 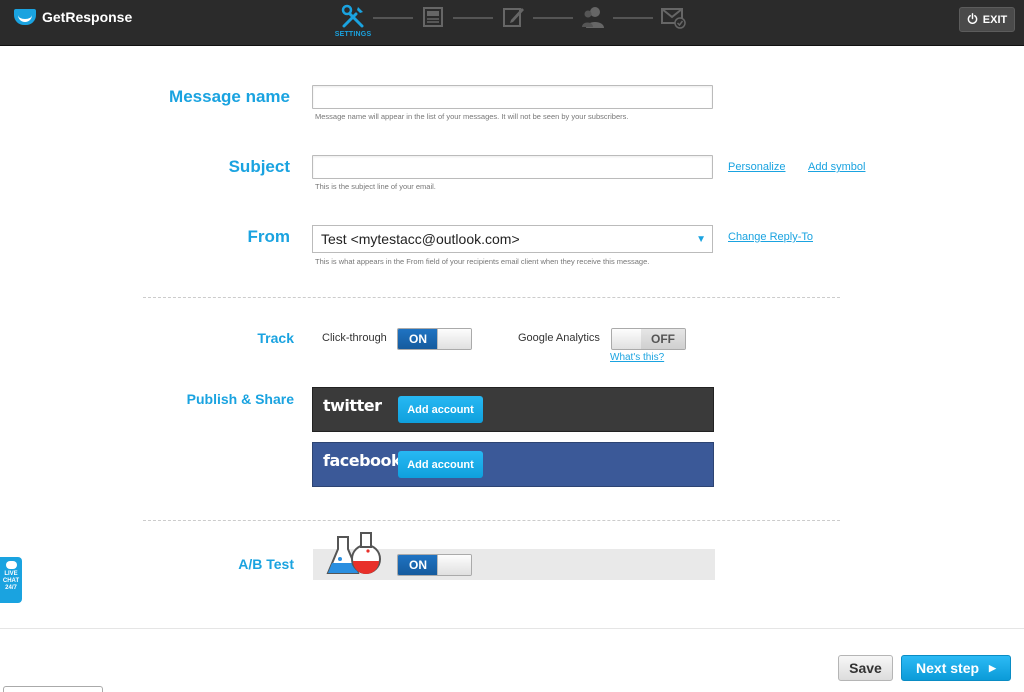 What do you see at coordinates (440, 409) in the screenshot?
I see `twitter-add-account-button: Add account` at bounding box center [440, 409].